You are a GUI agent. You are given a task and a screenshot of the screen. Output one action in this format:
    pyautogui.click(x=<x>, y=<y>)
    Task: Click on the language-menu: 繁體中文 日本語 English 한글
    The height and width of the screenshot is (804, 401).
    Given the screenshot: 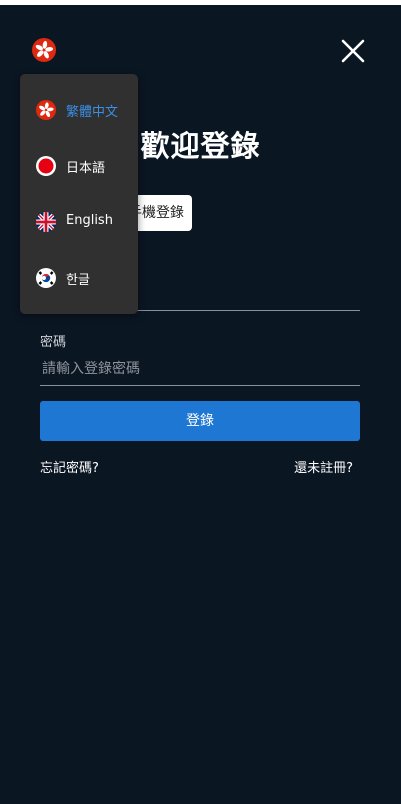 What is the action you would take?
    pyautogui.click(x=79, y=194)
    